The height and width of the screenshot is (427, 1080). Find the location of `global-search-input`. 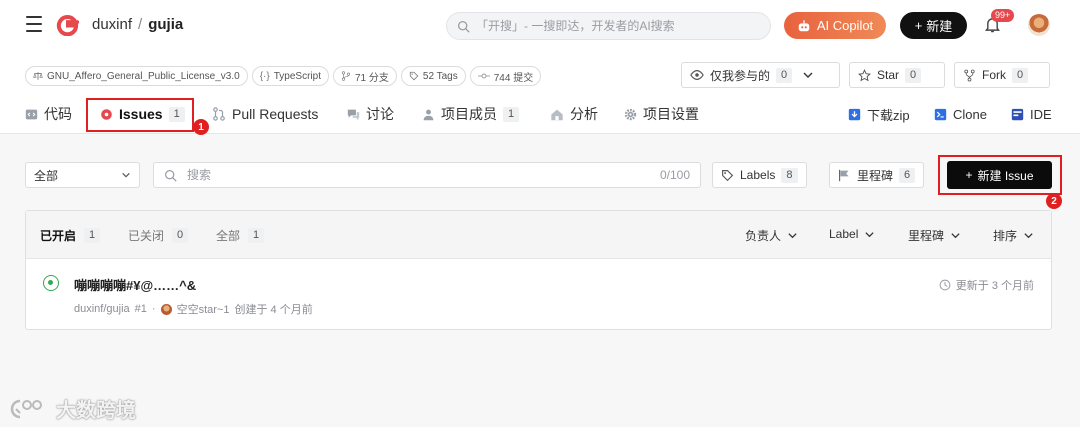

global-search-input is located at coordinates (616, 26).